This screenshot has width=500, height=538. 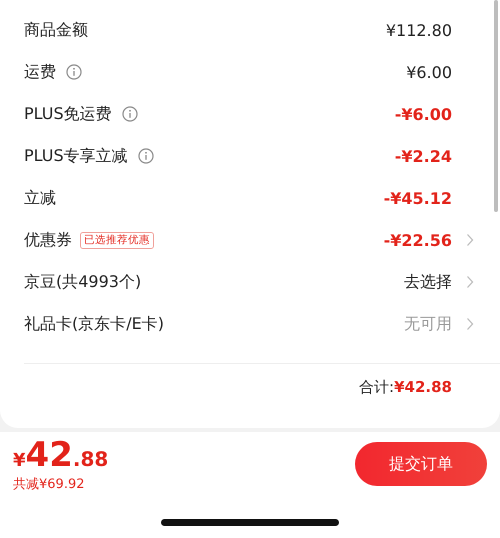 What do you see at coordinates (419, 30) in the screenshot?
I see `row-value: ¥112.80` at bounding box center [419, 30].